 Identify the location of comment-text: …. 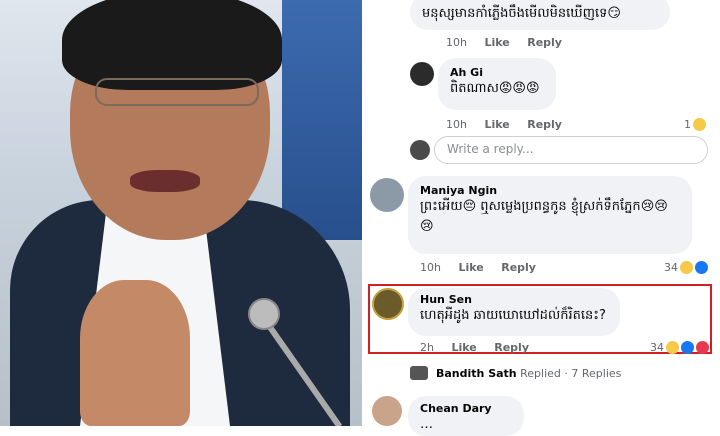
(426, 424).